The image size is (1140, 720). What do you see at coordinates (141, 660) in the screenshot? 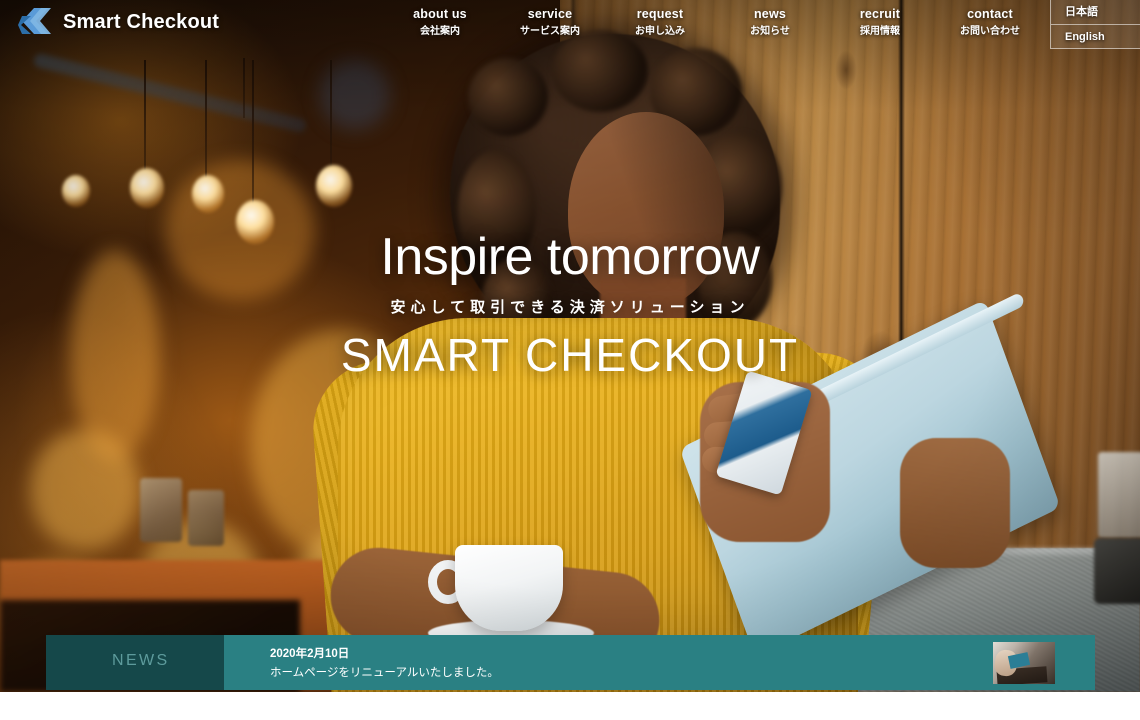
I see `news-label-text: NEWS` at bounding box center [141, 660].